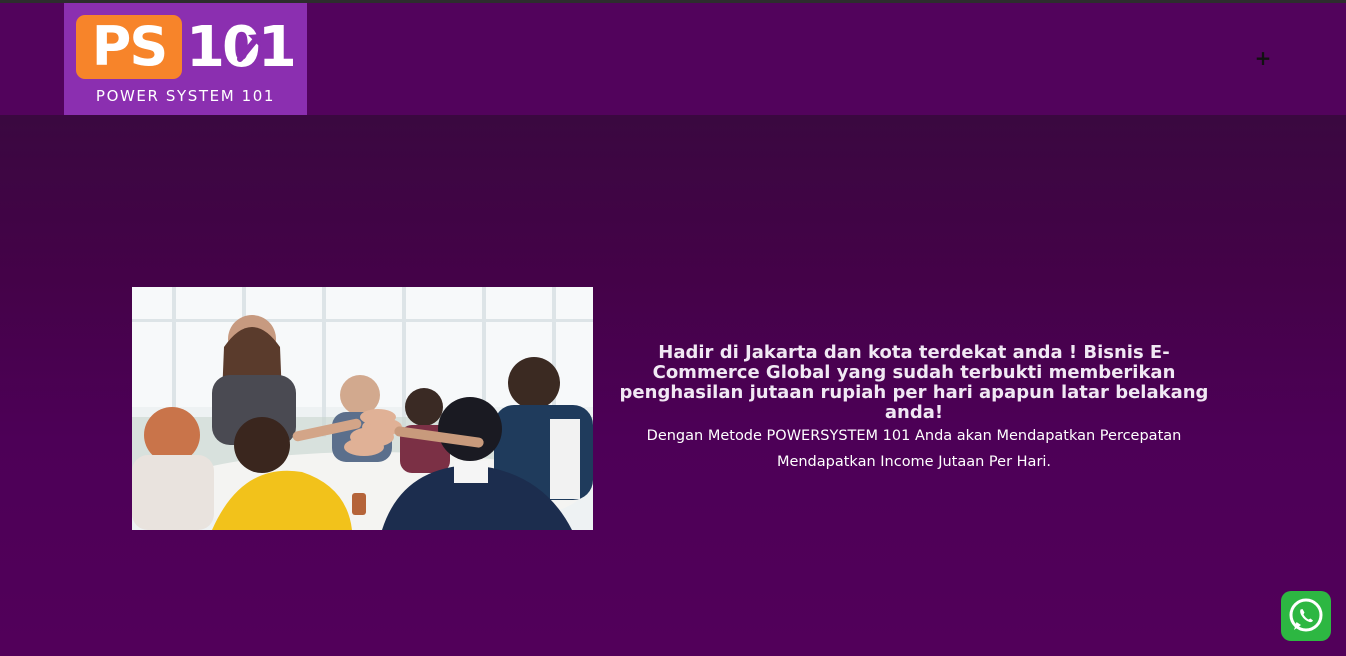 The image size is (1346, 656). What do you see at coordinates (185, 59) in the screenshot?
I see `site-logo: PS 101 POWER SYSTEM 101` at bounding box center [185, 59].